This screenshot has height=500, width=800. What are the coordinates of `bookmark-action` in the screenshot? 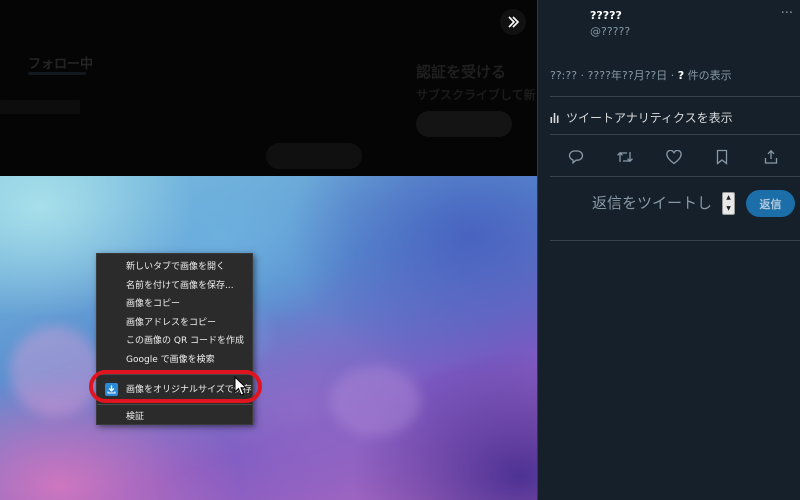 It's located at (722, 157).